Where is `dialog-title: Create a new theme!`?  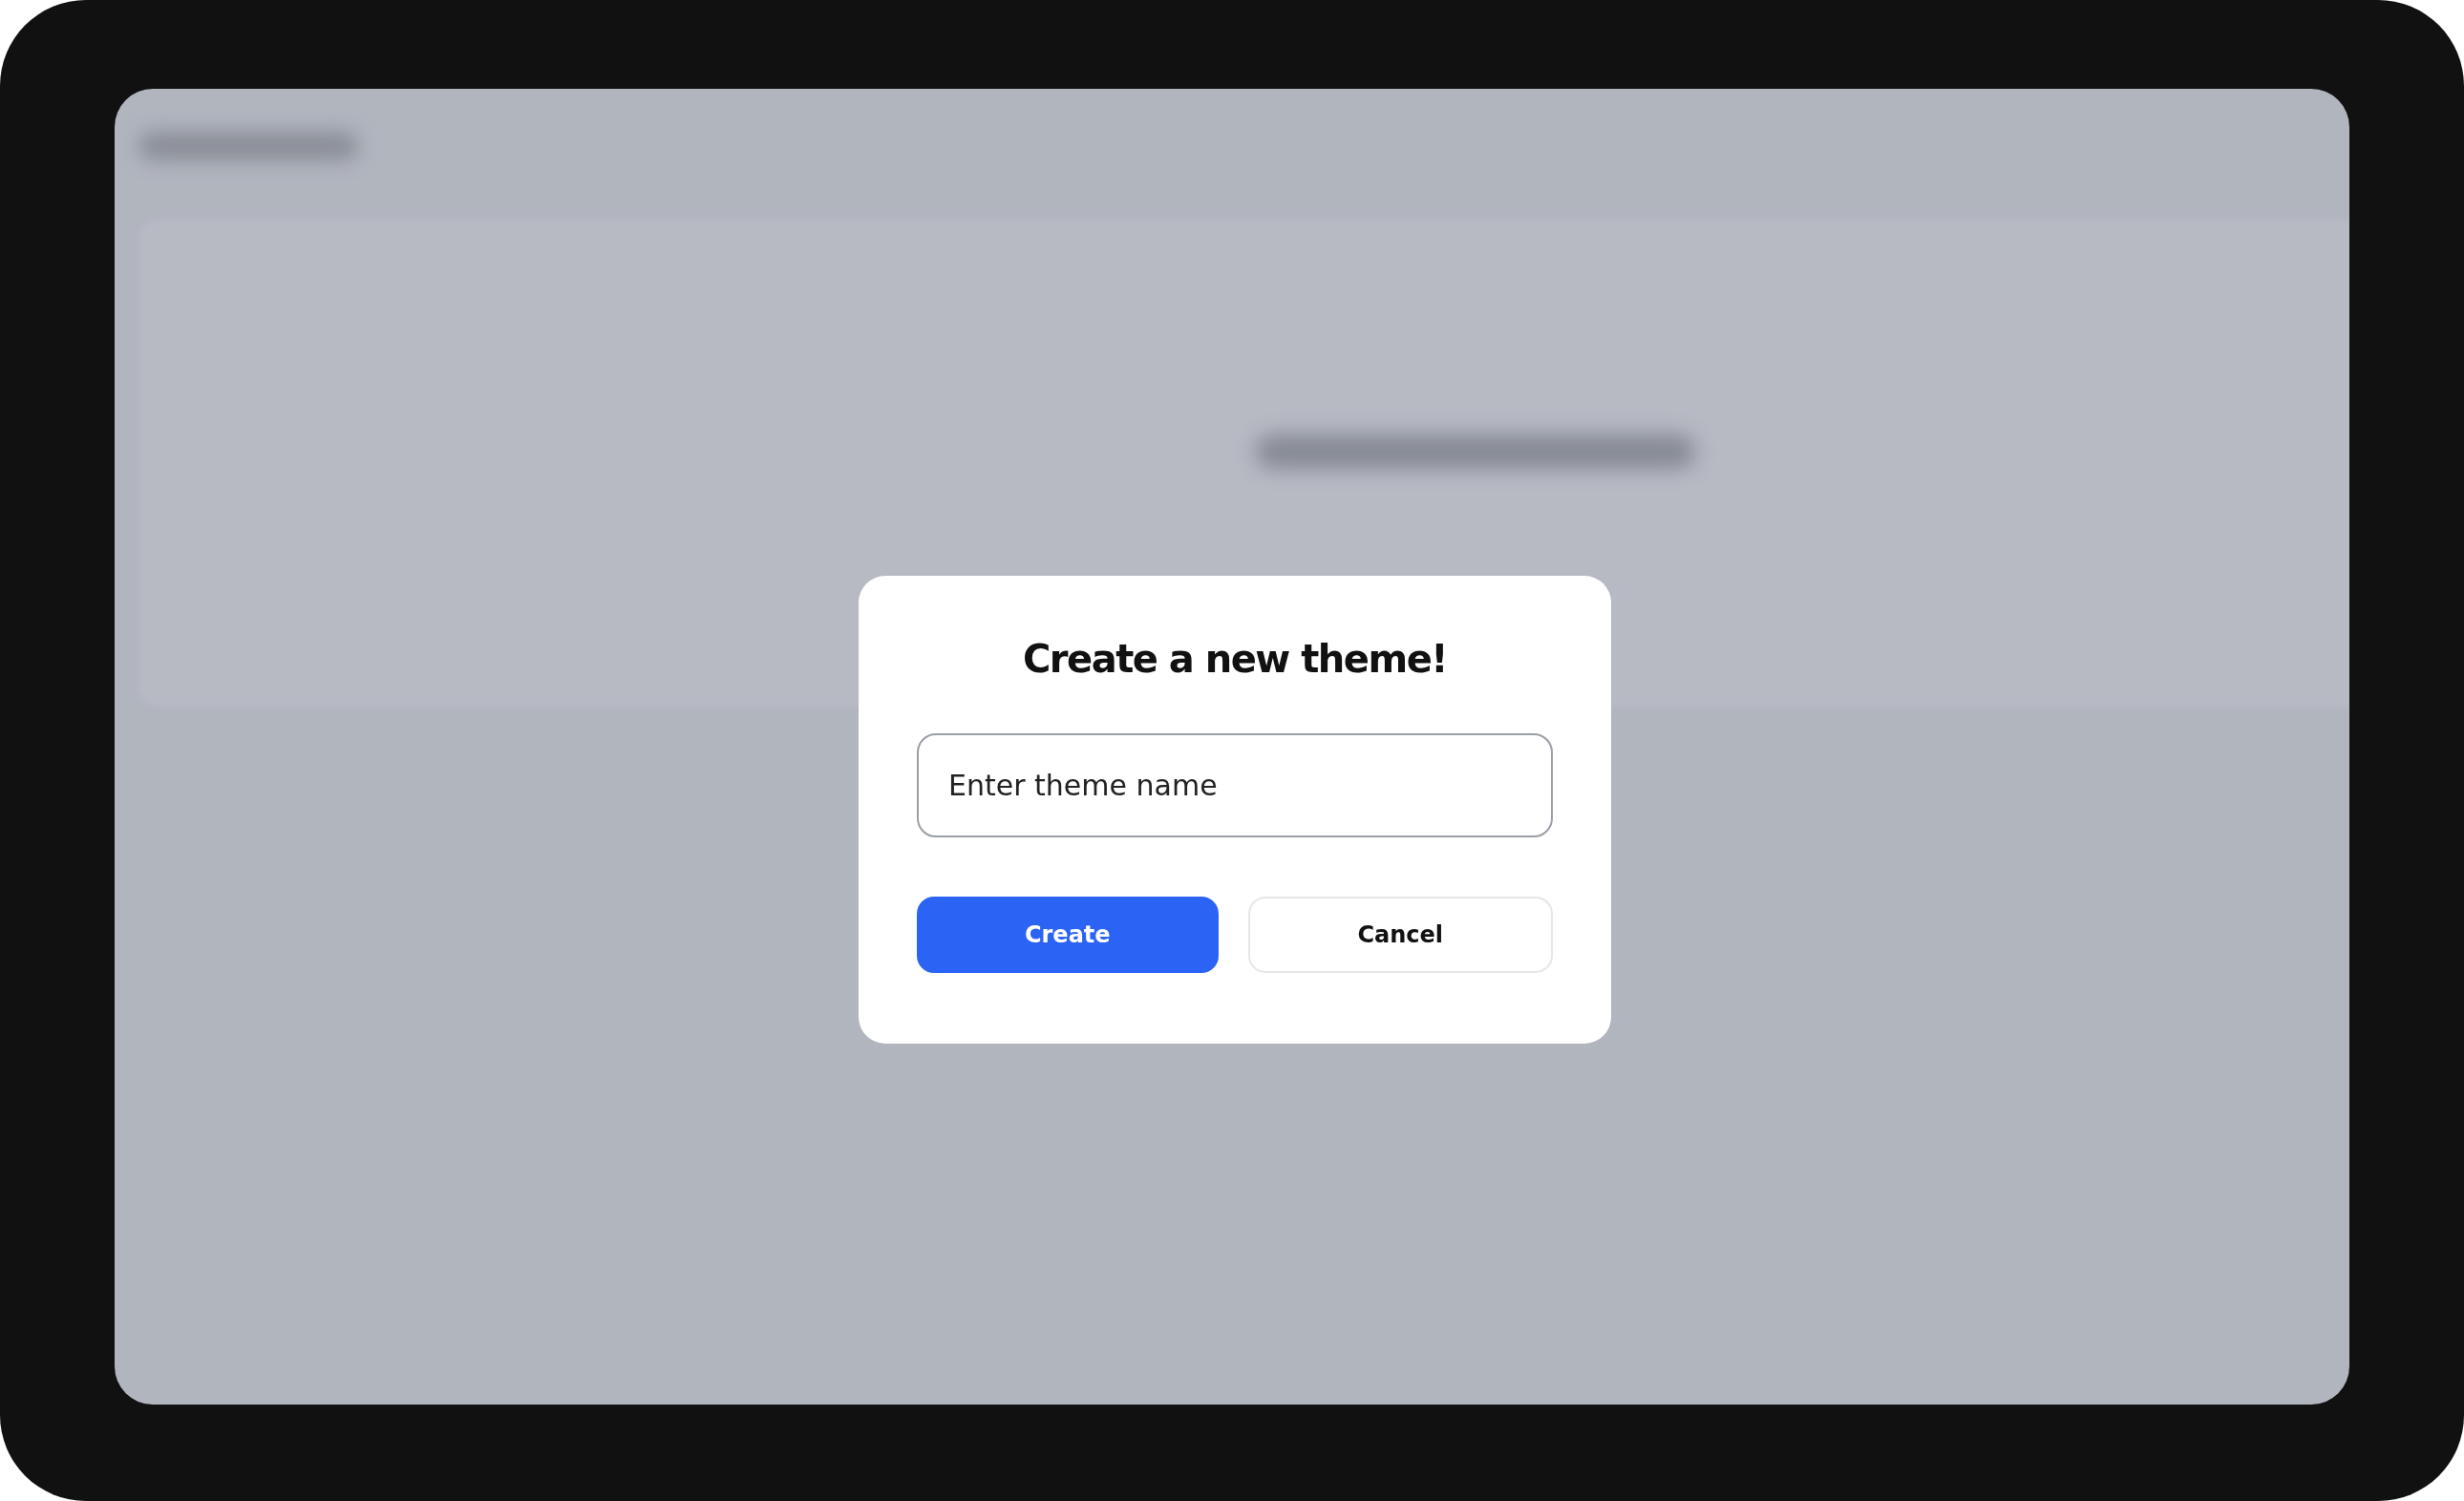
dialog-title: Create a new theme! is located at coordinates (1235, 660).